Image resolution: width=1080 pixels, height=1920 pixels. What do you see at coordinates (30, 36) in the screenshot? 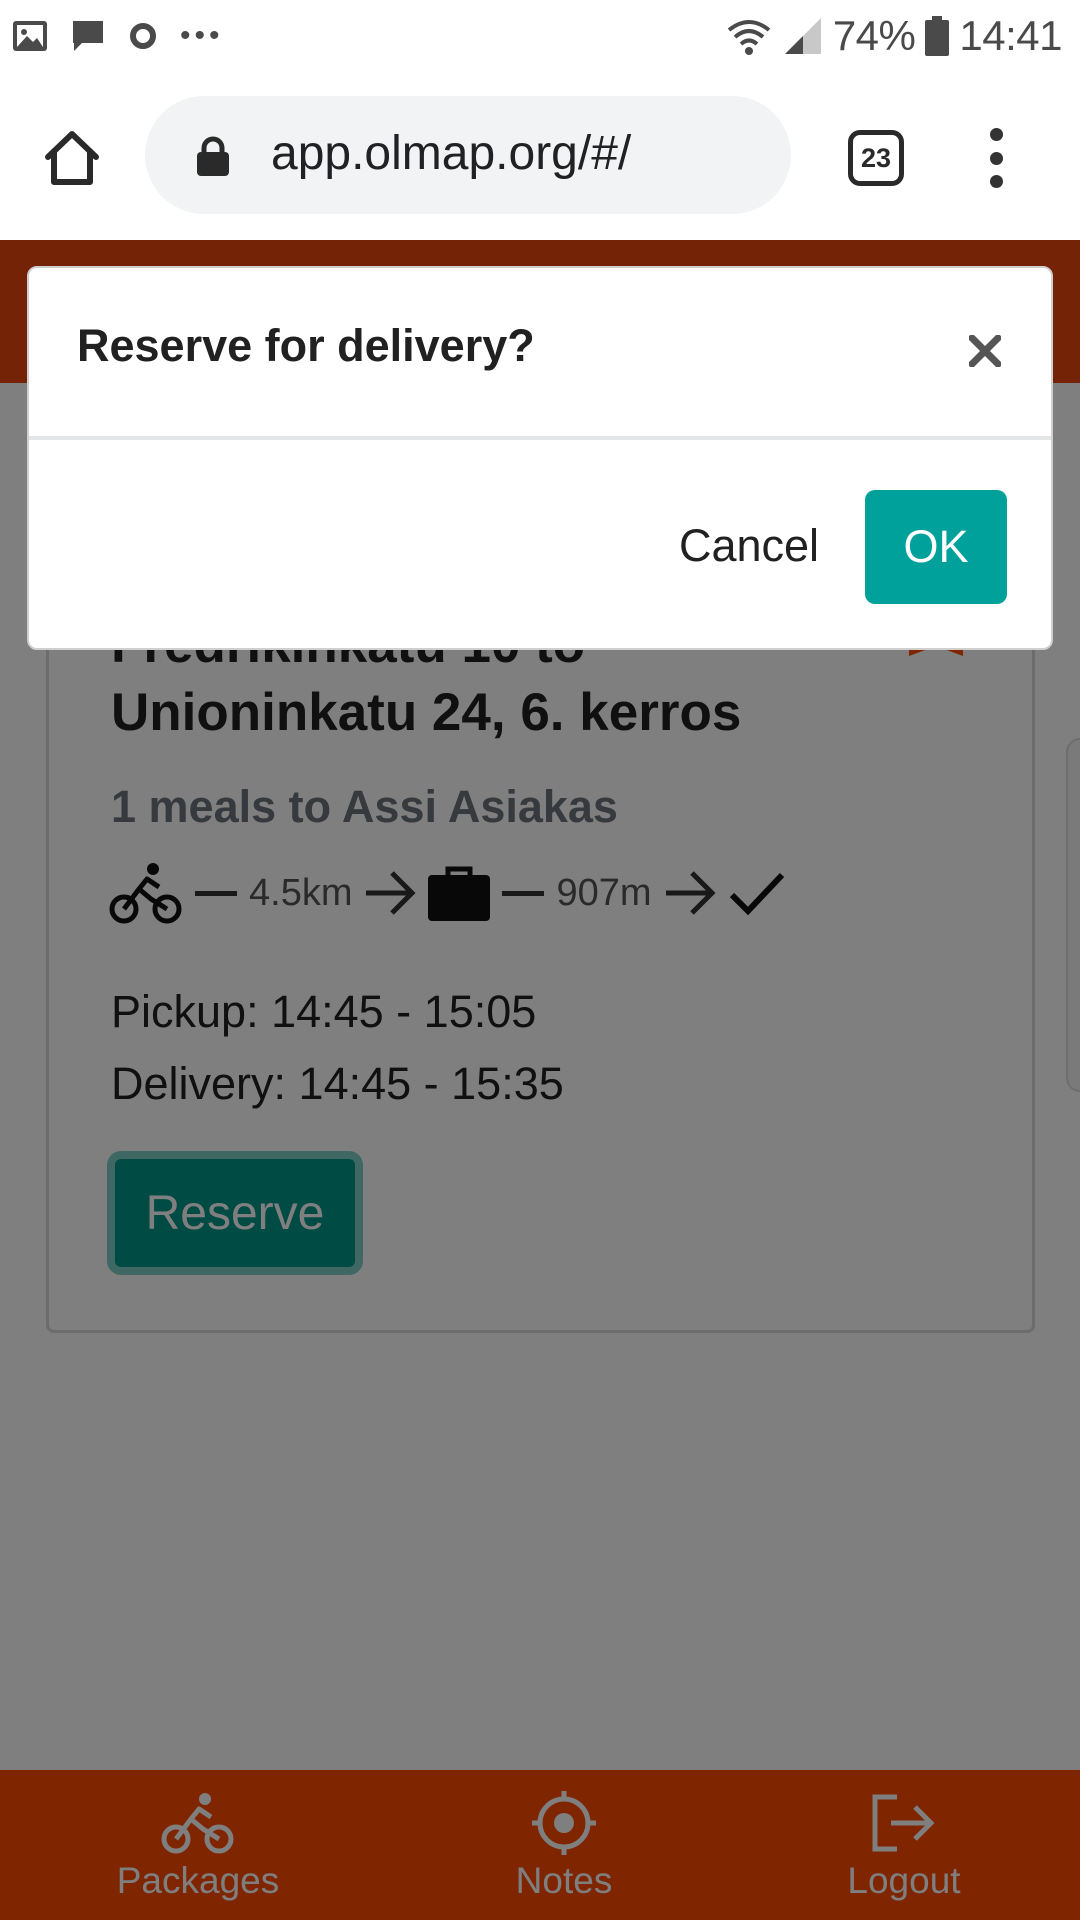
I see `image-icon` at bounding box center [30, 36].